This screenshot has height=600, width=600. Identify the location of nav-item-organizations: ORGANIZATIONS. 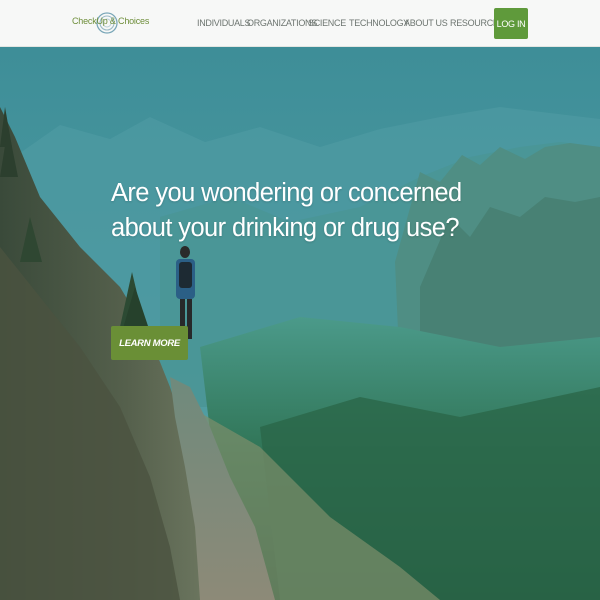
(282, 23).